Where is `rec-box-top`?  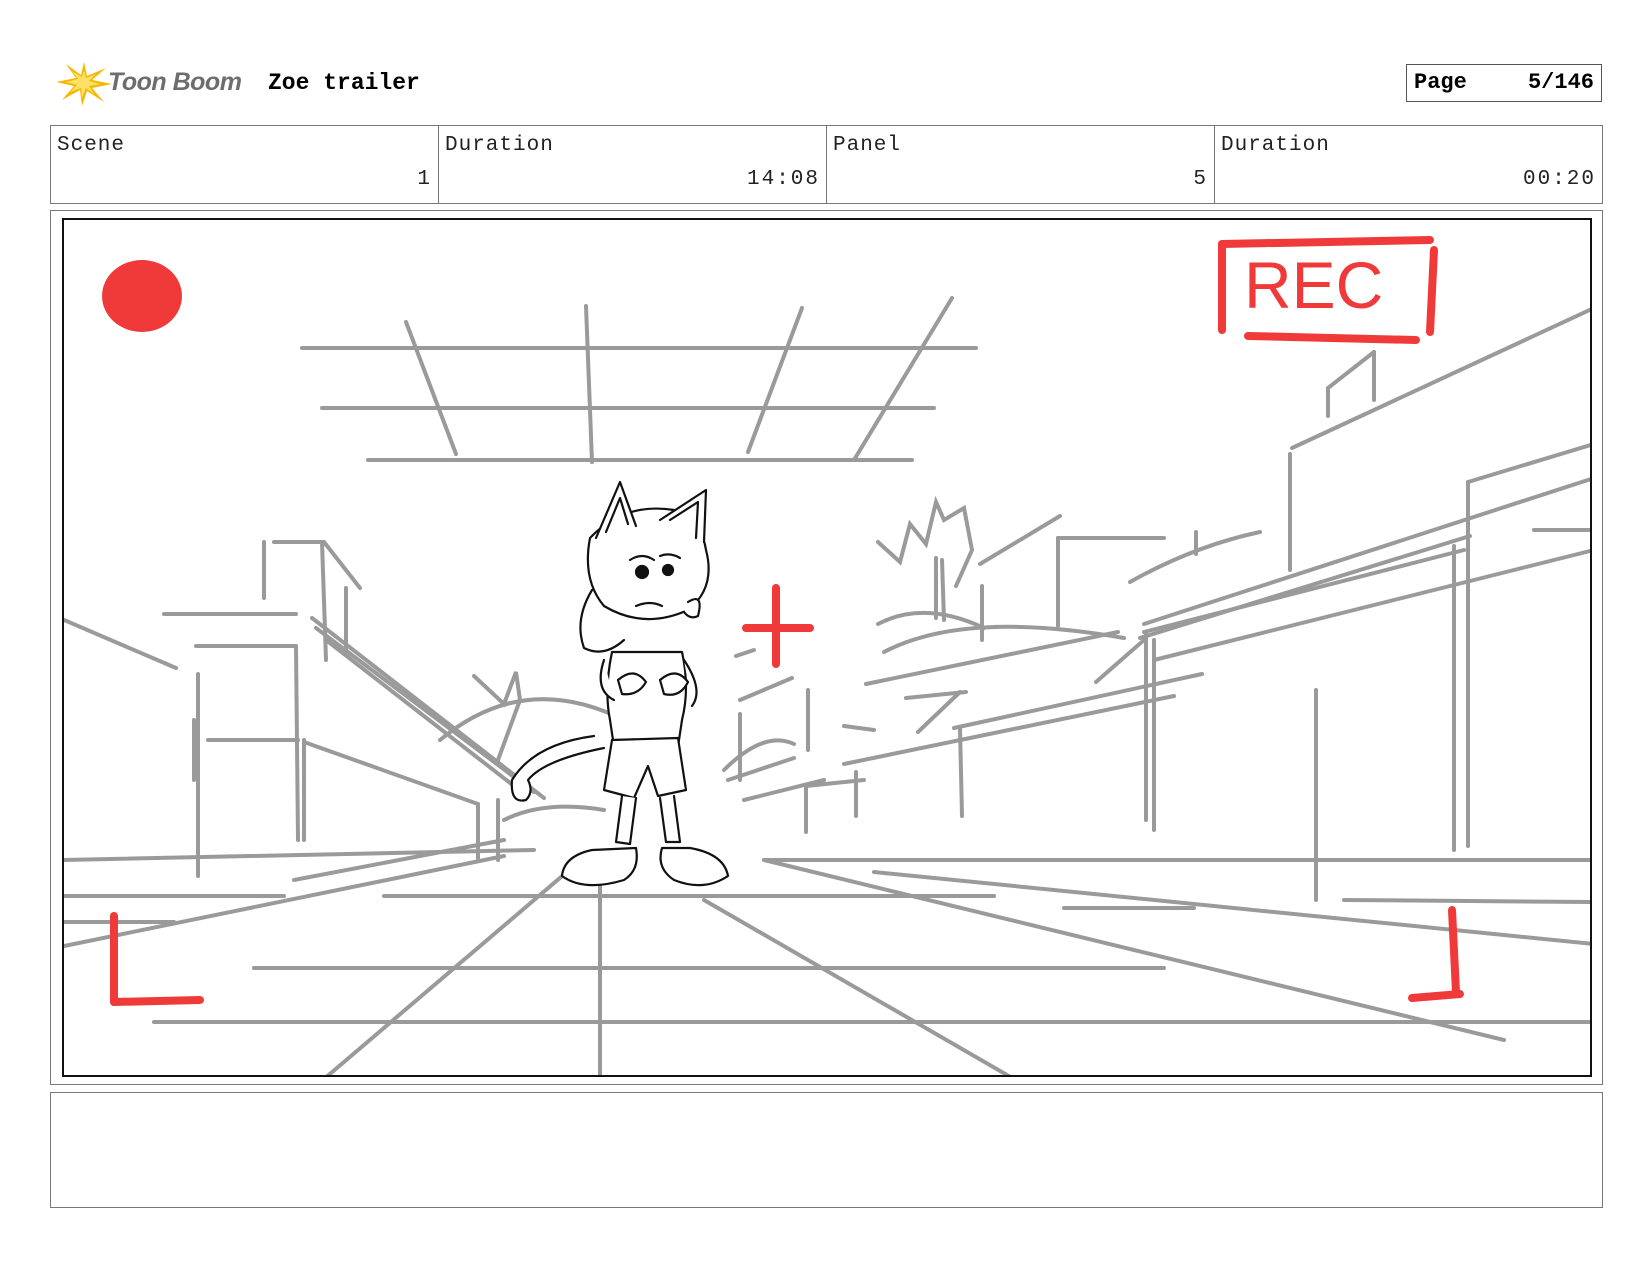
rec-box-top is located at coordinates (1326, 242).